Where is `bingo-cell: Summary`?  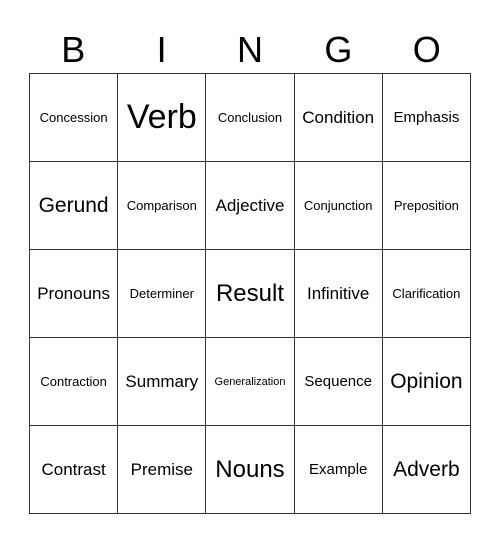 bingo-cell: Summary is located at coordinates (162, 382).